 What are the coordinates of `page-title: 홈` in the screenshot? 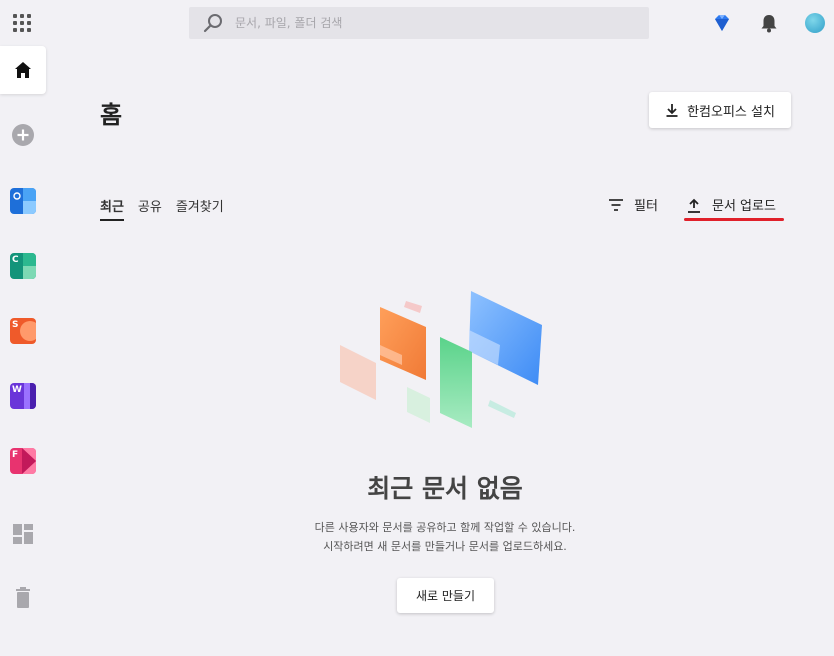 It's located at (111, 115).